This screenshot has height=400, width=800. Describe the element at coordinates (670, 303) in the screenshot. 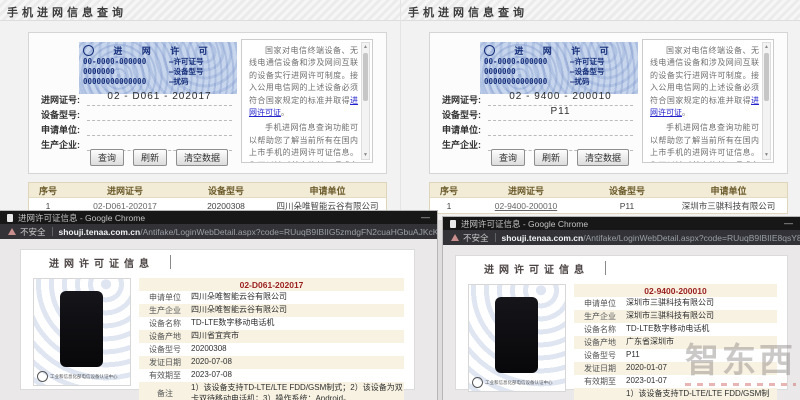

I see `row-value: 深圳市三骐科技有限公司` at that location.